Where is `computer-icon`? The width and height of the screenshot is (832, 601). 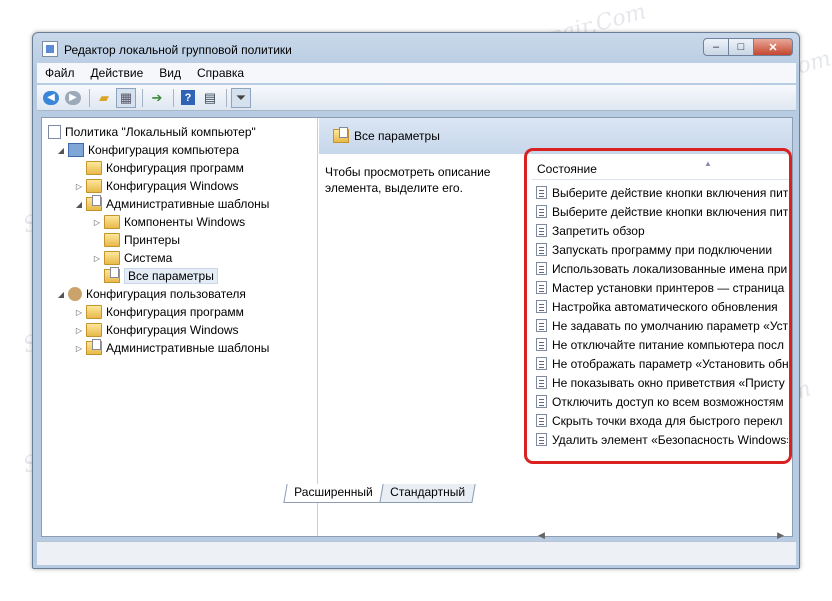
computer-icon is located at coordinates (76, 150).